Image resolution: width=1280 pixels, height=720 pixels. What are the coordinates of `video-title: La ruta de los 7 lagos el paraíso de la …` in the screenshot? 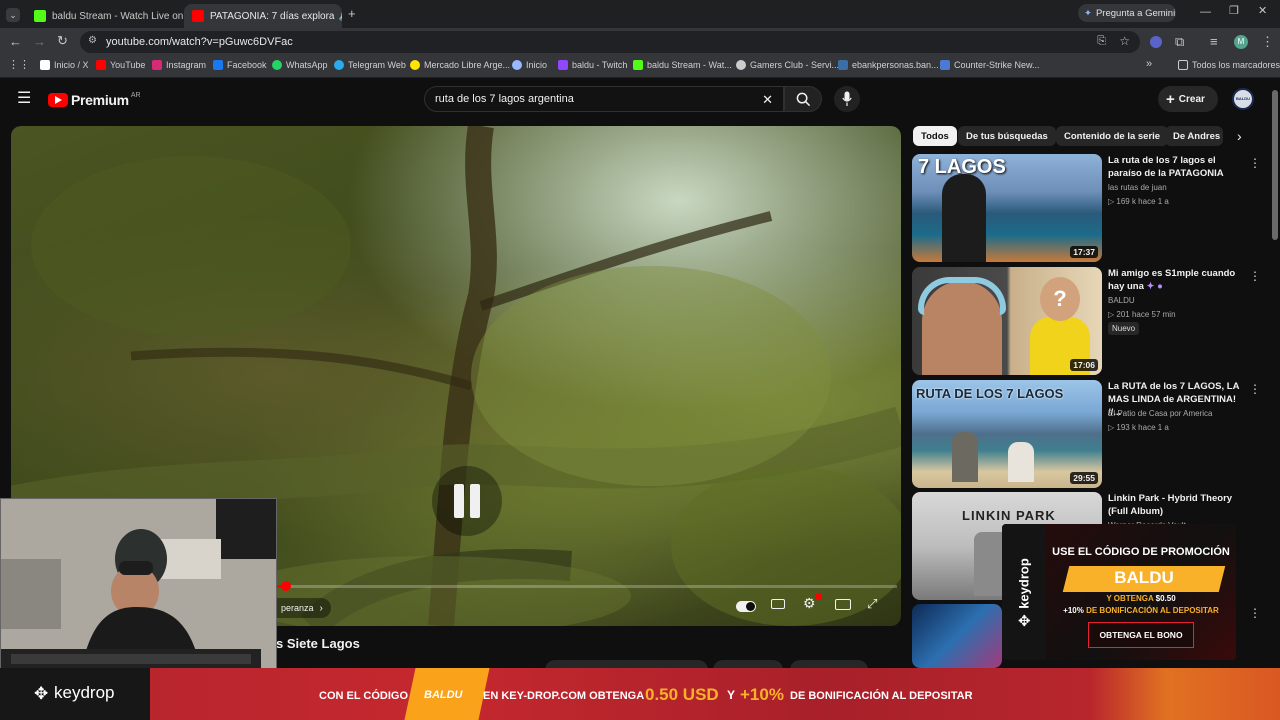 It's located at (1177, 167).